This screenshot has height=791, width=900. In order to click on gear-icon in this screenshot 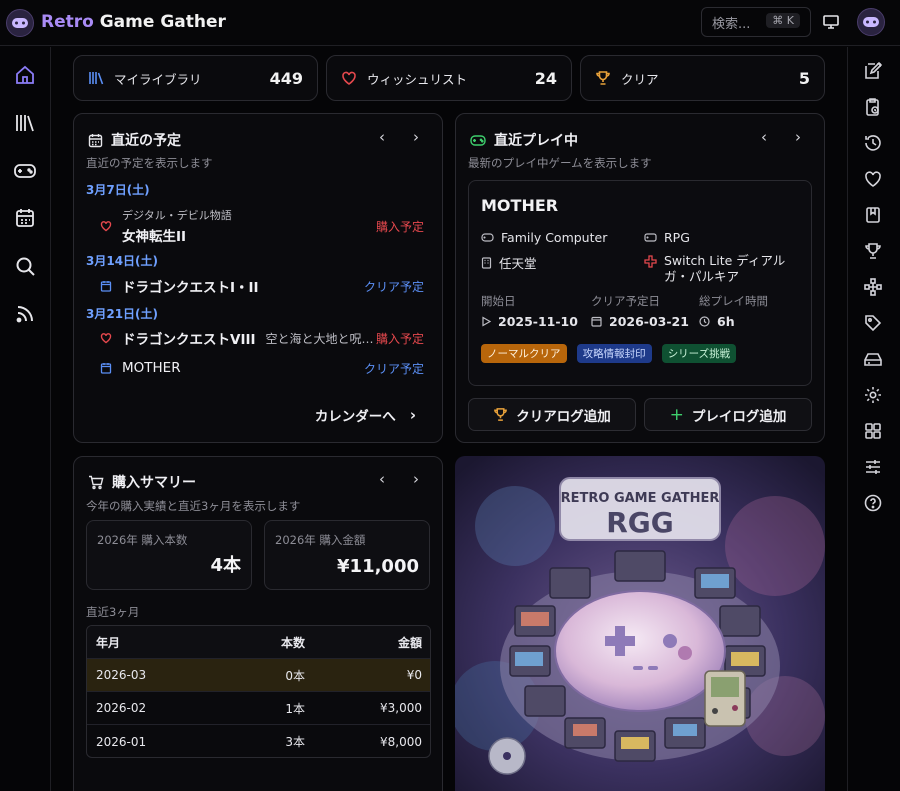, I will do `click(873, 395)`.